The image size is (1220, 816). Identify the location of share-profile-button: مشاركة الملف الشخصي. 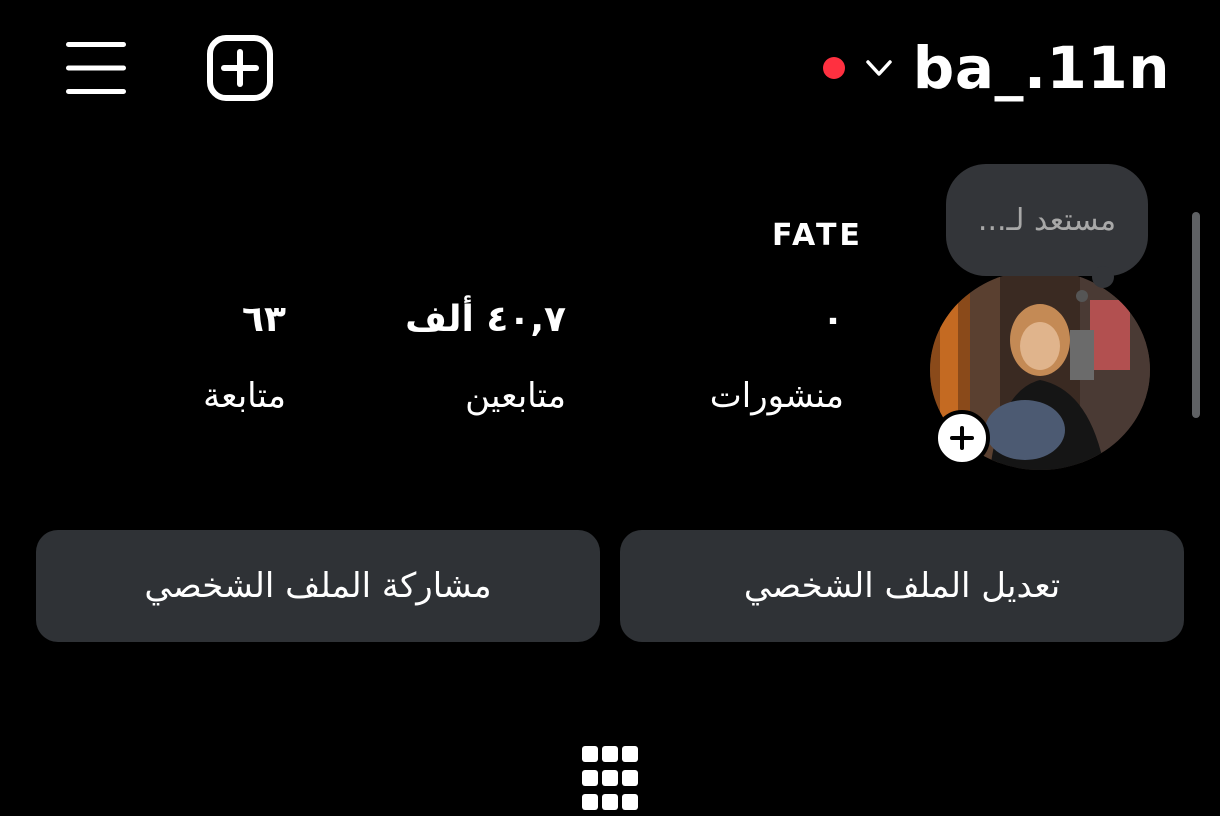
(318, 586).